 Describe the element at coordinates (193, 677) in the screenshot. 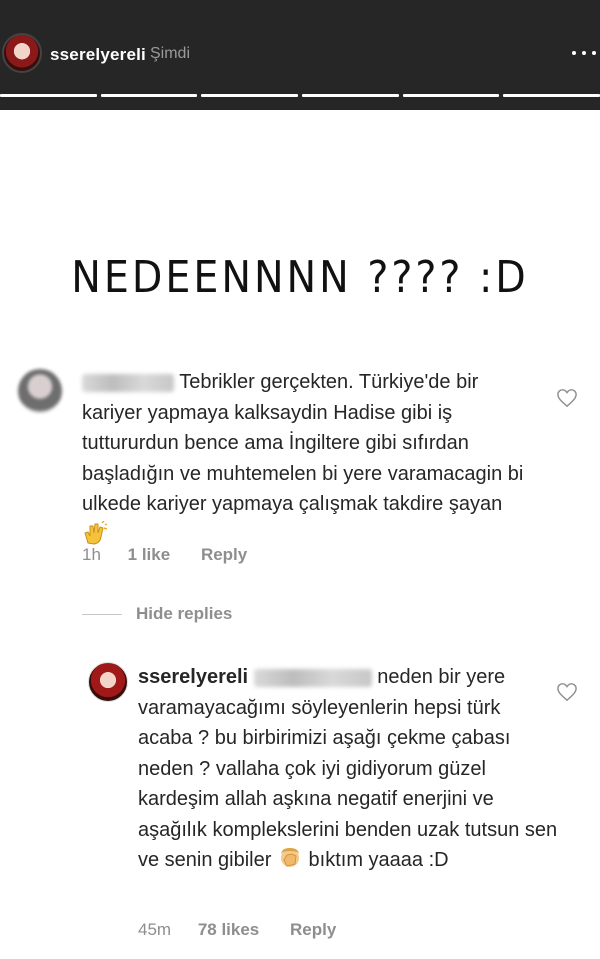

I see `reply-username: sserelyereli` at that location.